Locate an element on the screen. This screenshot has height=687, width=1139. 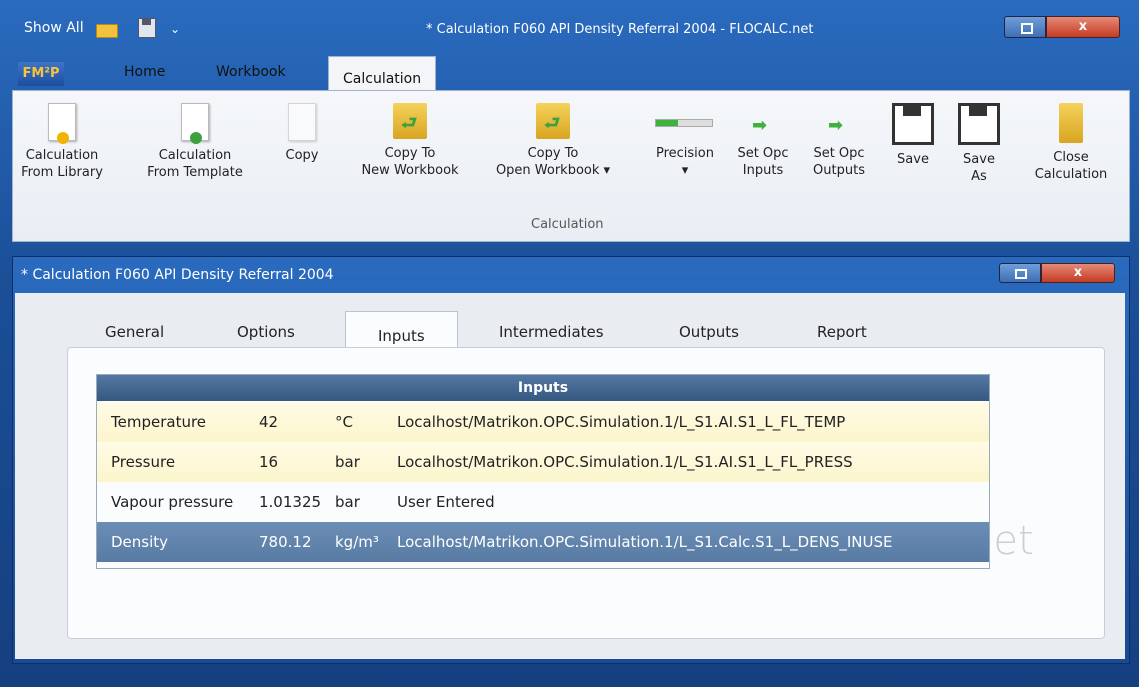
child-close-button: x is located at coordinates (1078, 273).